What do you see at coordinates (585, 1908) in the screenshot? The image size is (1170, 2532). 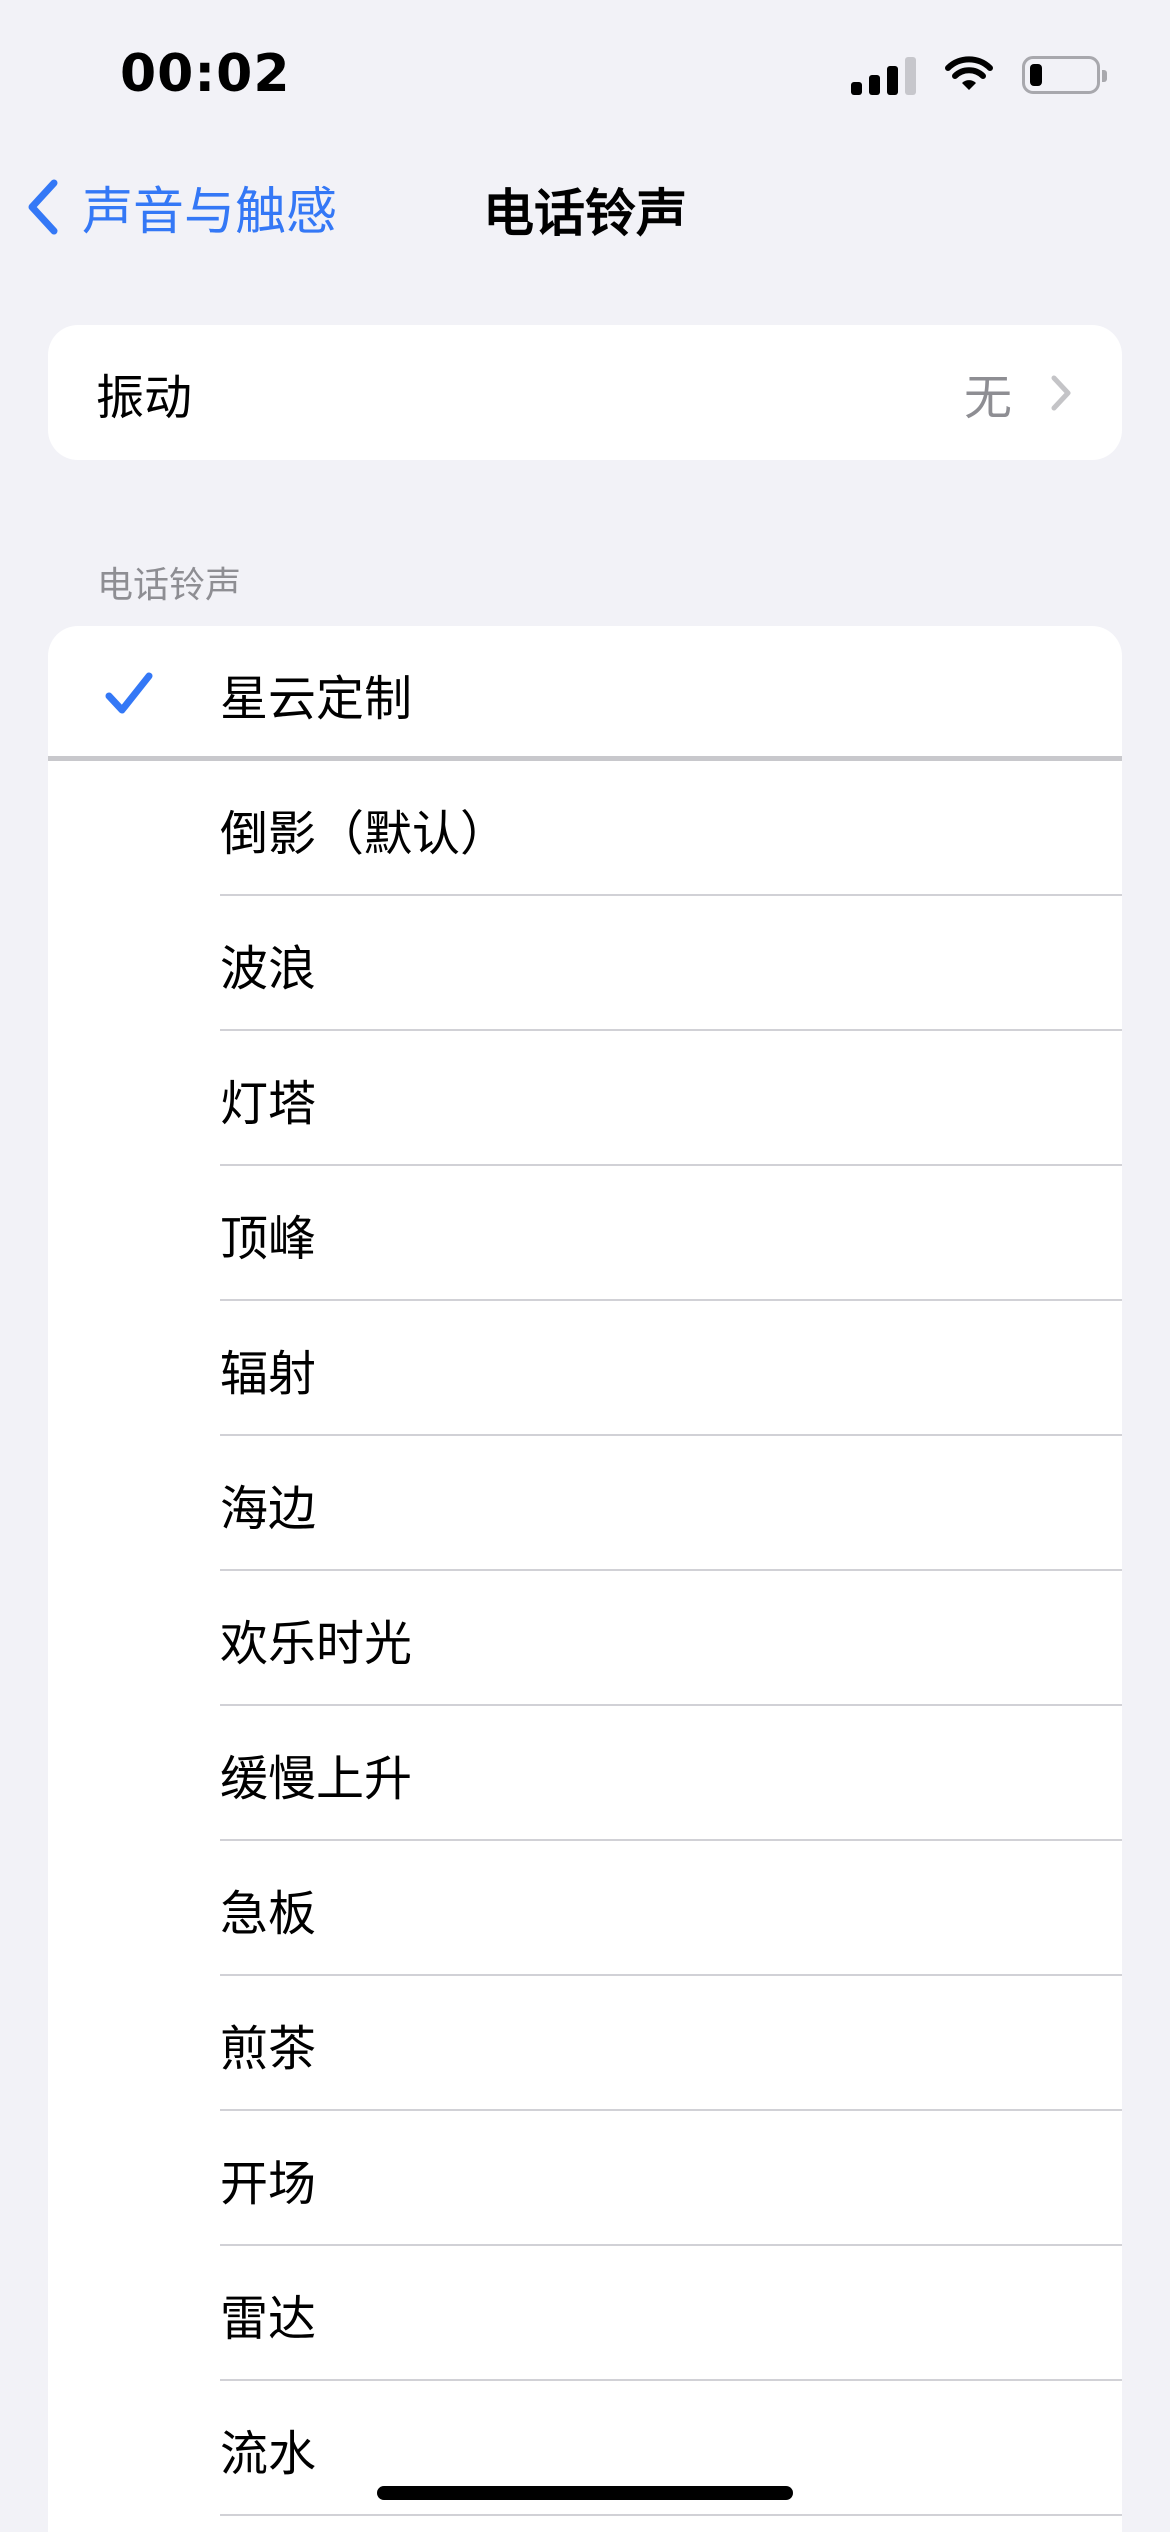 I see `list-item: 急板` at bounding box center [585, 1908].